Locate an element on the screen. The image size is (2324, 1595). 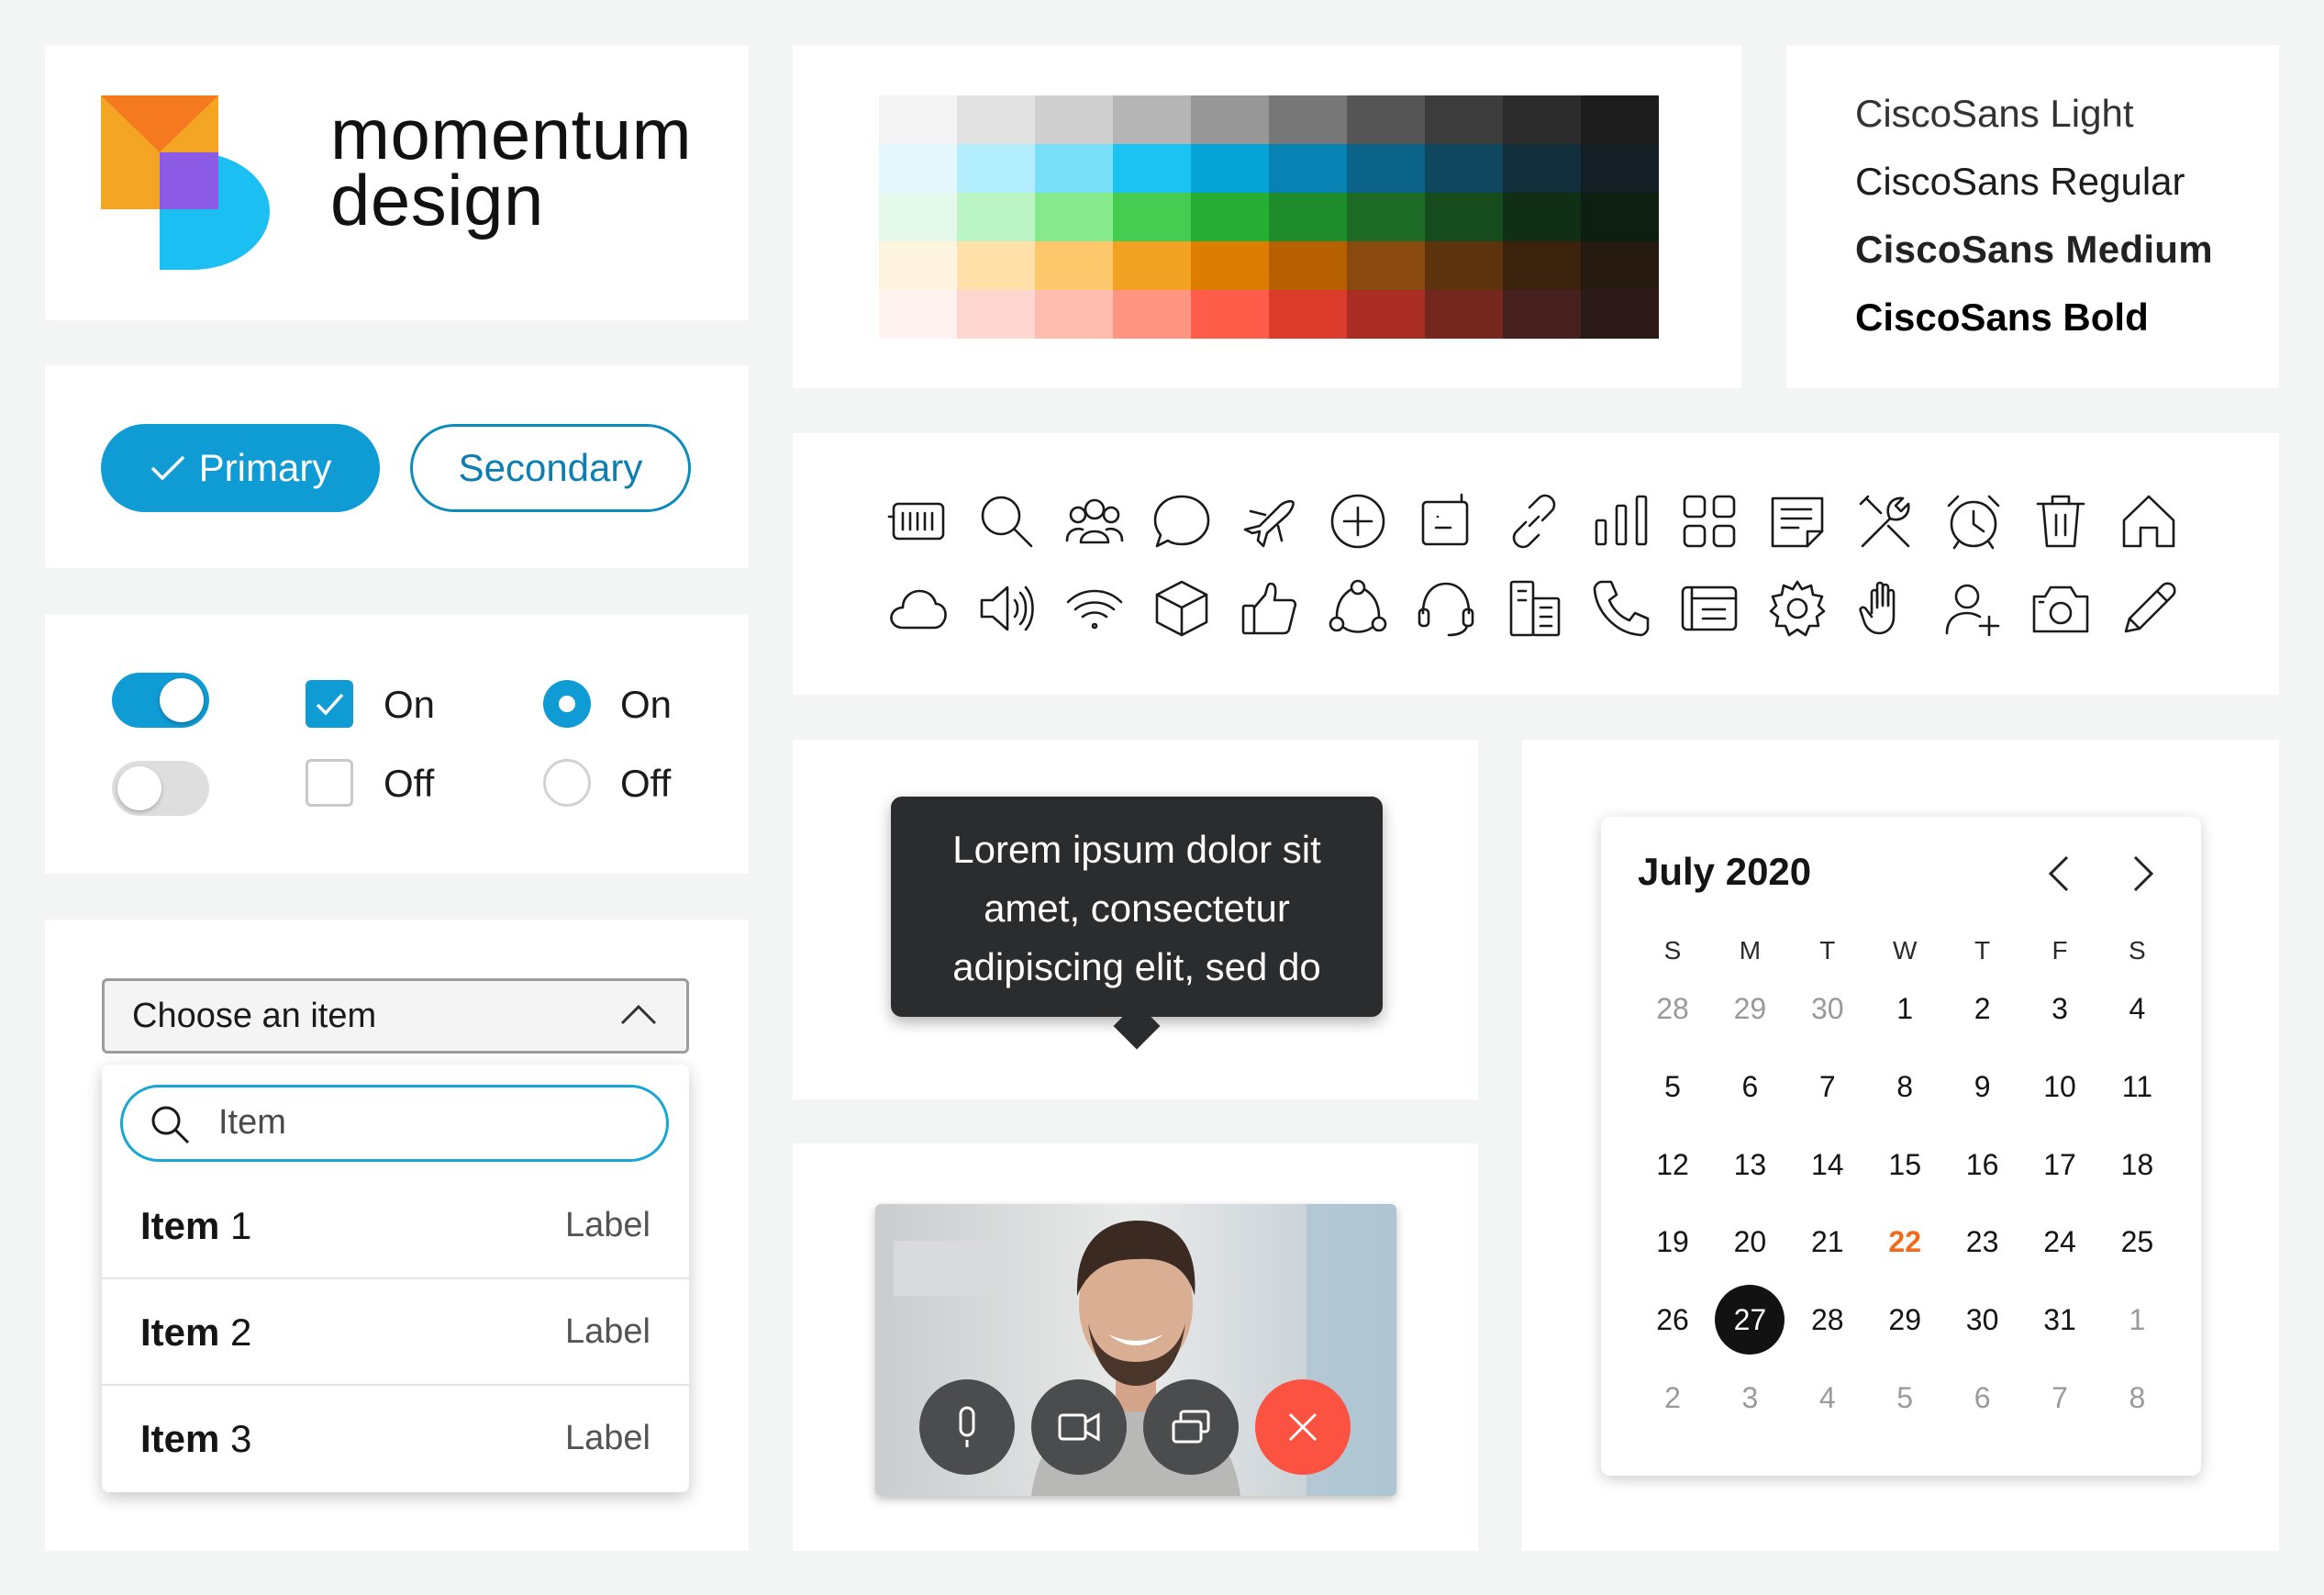
item-label: Label is located at coordinates (608, 1331).